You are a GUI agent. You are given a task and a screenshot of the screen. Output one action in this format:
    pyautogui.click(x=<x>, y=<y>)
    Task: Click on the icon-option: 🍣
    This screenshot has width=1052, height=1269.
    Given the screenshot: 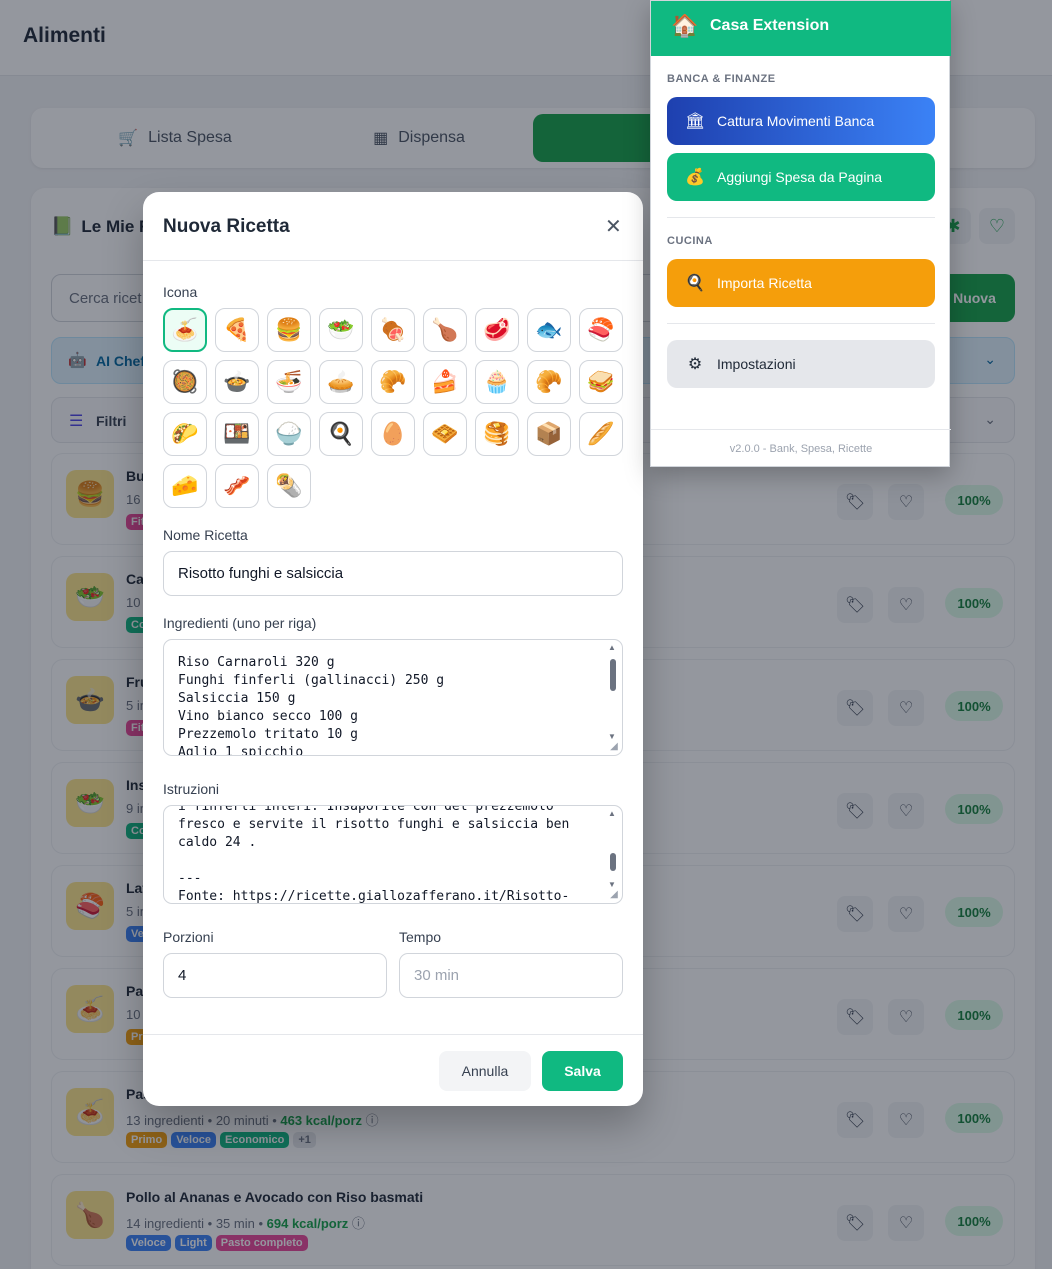 What is the action you would take?
    pyautogui.click(x=601, y=330)
    